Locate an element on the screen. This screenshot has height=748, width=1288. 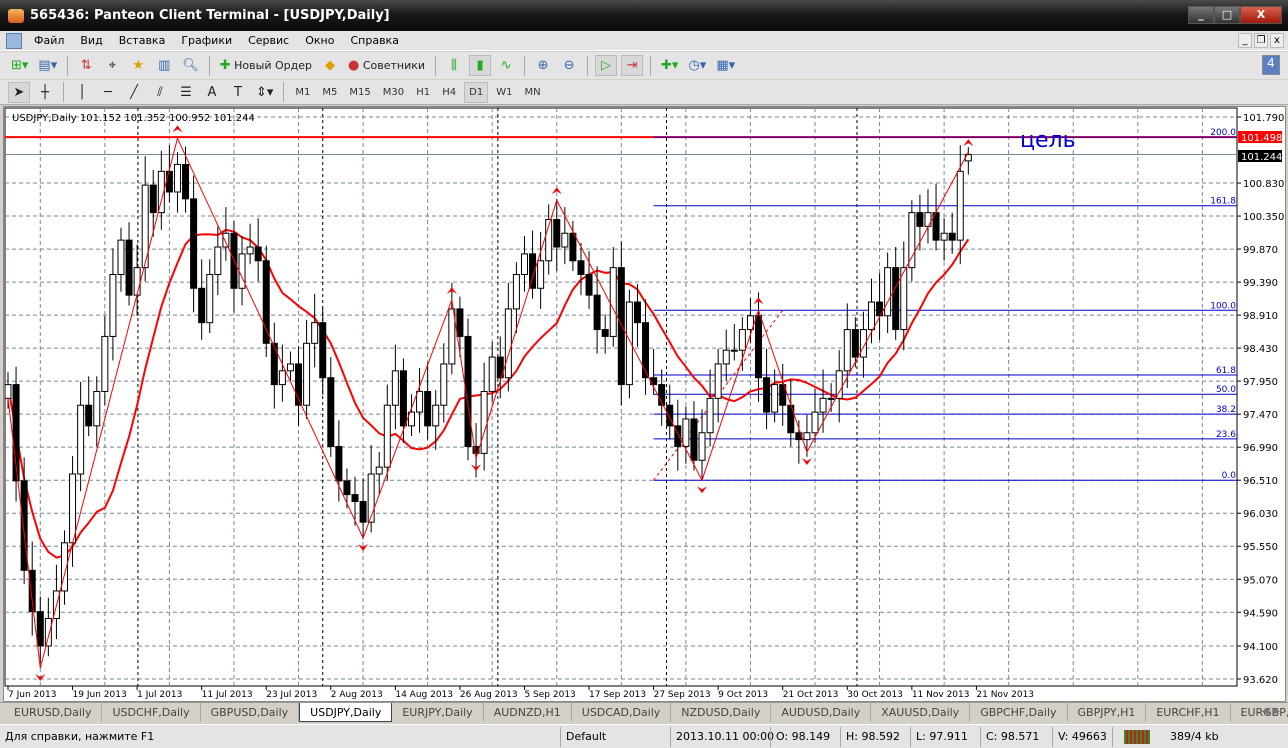
navigator-star-icon: ★ is located at coordinates (138, 65).